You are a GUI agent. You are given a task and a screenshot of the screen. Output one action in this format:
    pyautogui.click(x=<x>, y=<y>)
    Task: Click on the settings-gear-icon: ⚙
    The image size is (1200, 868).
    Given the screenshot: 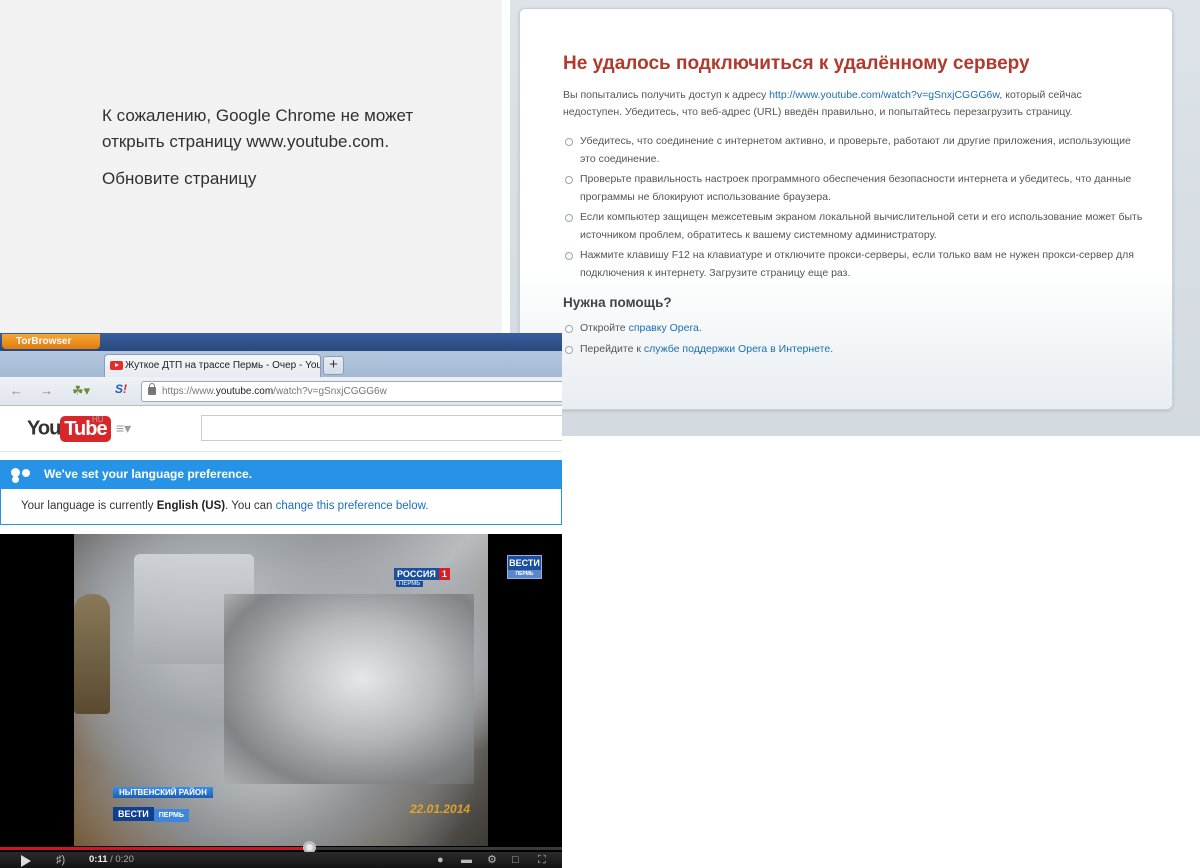 What is the action you would take?
    pyautogui.click(x=492, y=860)
    